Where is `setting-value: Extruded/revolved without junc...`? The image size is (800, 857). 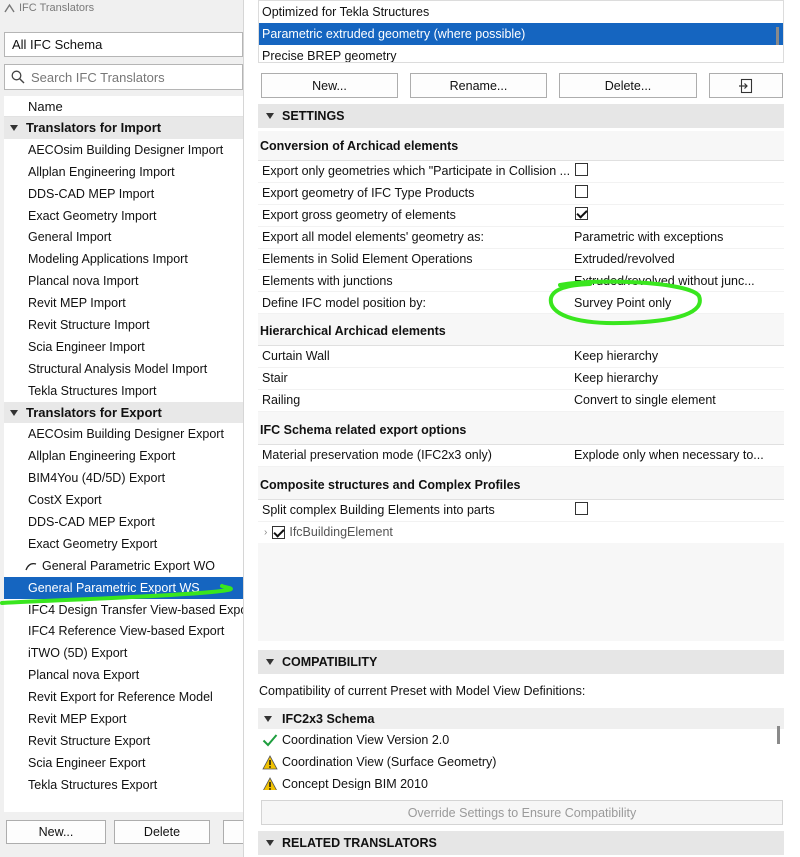
setting-value: Extruded/revolved without junc... is located at coordinates (677, 281).